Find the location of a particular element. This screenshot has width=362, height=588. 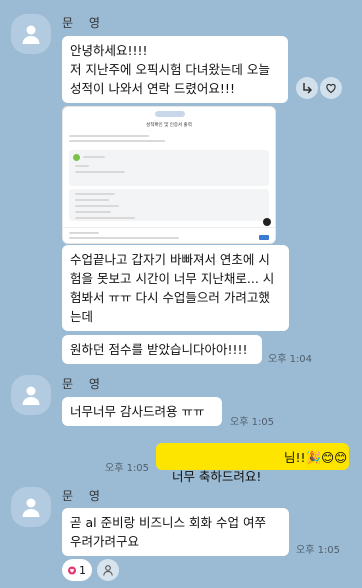

my-message-tail: 님!!🎉😊😊 is located at coordinates (316, 457).